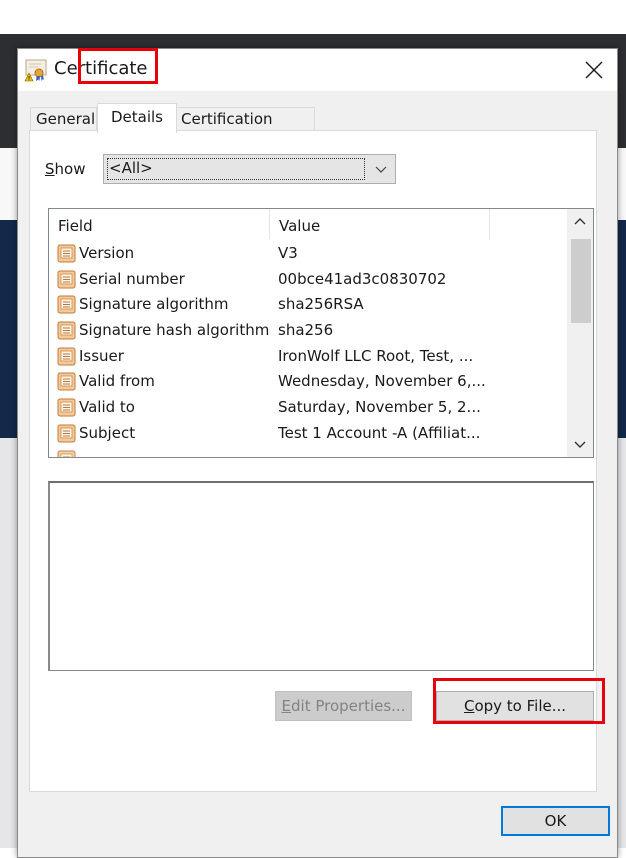 The image size is (626, 858). I want to click on scrollbar-thumb, so click(581, 281).